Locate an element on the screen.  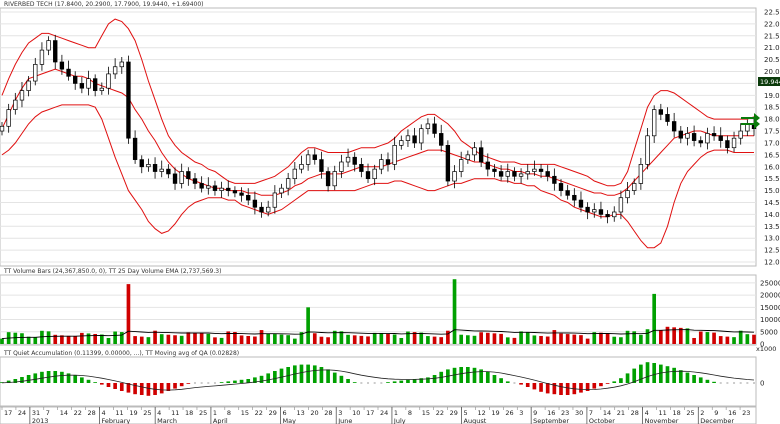
price-tick-label: 14.5 is located at coordinates (772, 203).